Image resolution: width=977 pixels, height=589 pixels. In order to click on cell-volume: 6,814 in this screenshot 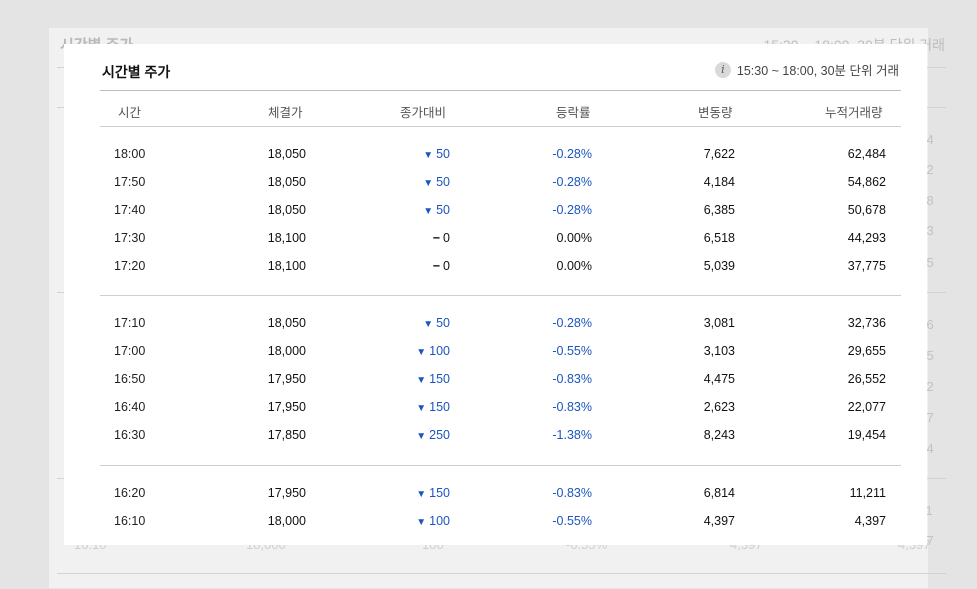, I will do `click(719, 493)`.